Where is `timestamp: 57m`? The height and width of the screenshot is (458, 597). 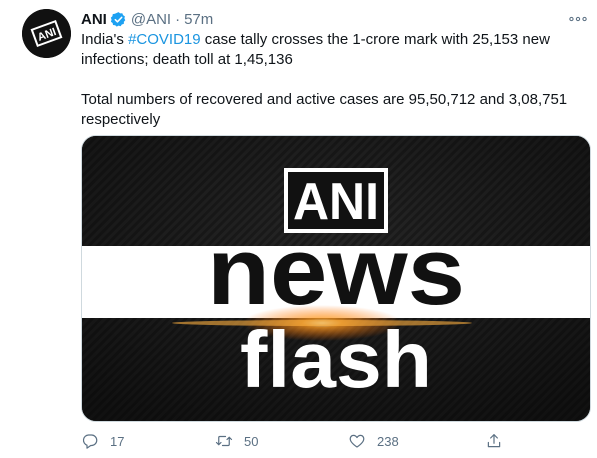
timestamp: 57m is located at coordinates (198, 19).